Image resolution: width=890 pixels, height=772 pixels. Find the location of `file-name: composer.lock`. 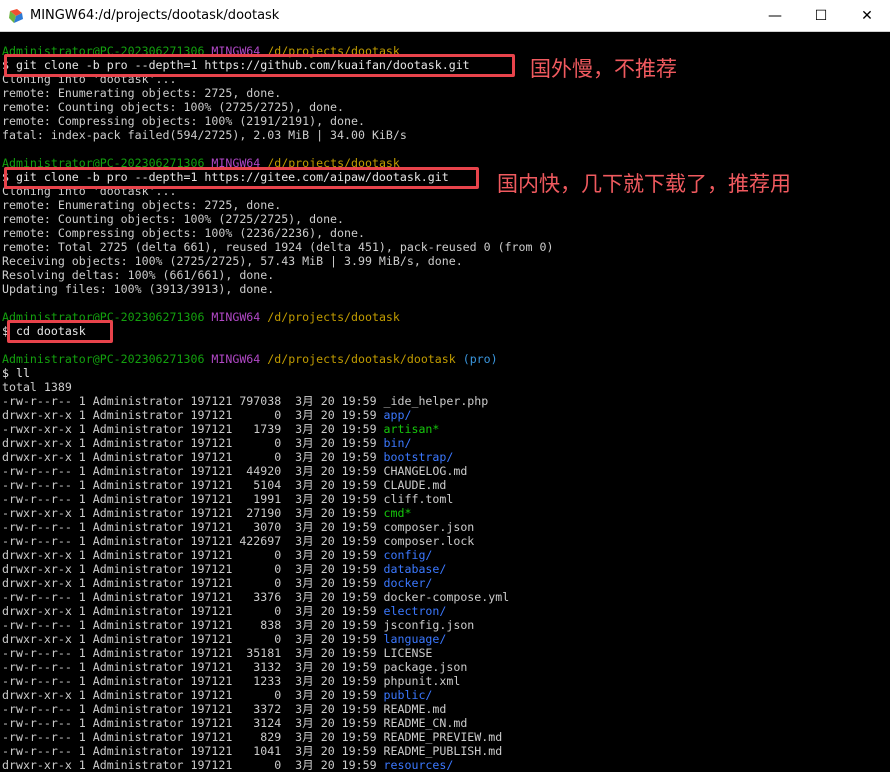

file-name: composer.lock is located at coordinates (429, 541).